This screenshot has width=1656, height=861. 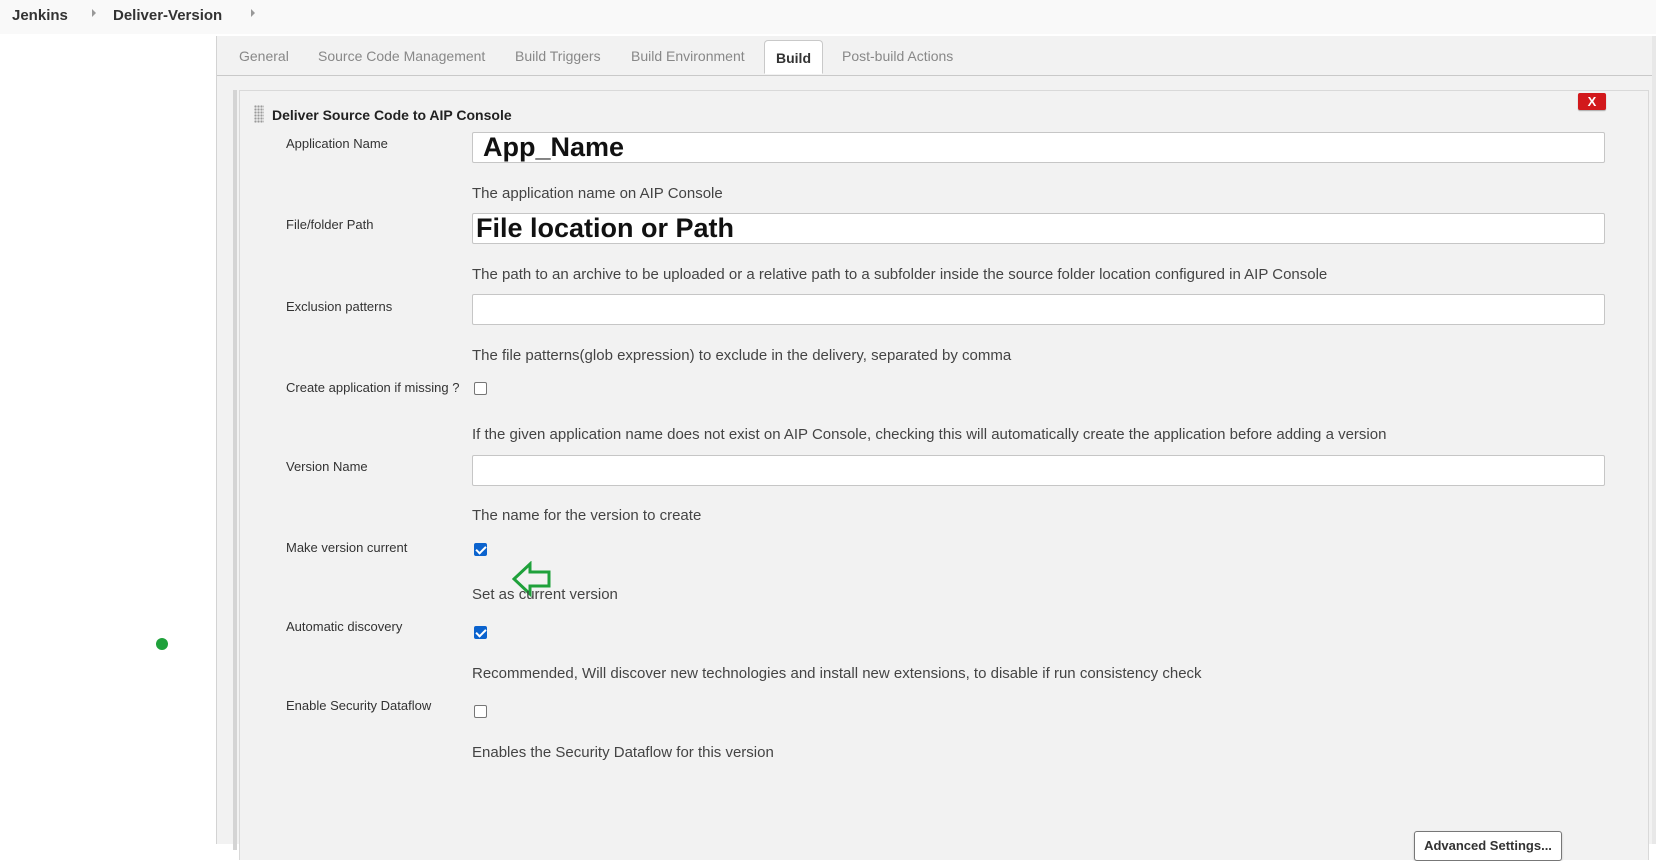 I want to click on tab-build-triggers: Build Triggers, so click(x=558, y=56).